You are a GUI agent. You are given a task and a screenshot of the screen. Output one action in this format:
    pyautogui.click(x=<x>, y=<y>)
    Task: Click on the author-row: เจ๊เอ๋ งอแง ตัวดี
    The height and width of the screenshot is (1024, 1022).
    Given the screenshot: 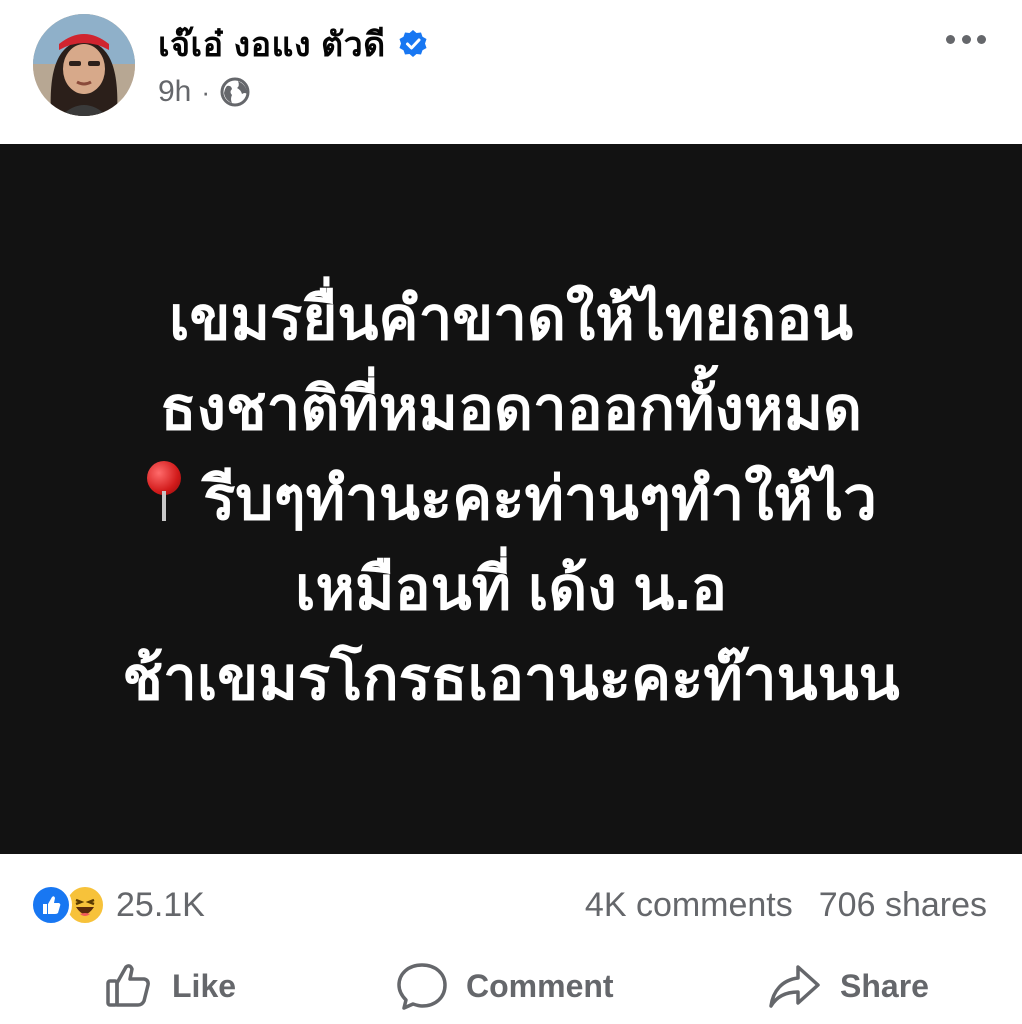 What is the action you would take?
    pyautogui.click(x=293, y=44)
    